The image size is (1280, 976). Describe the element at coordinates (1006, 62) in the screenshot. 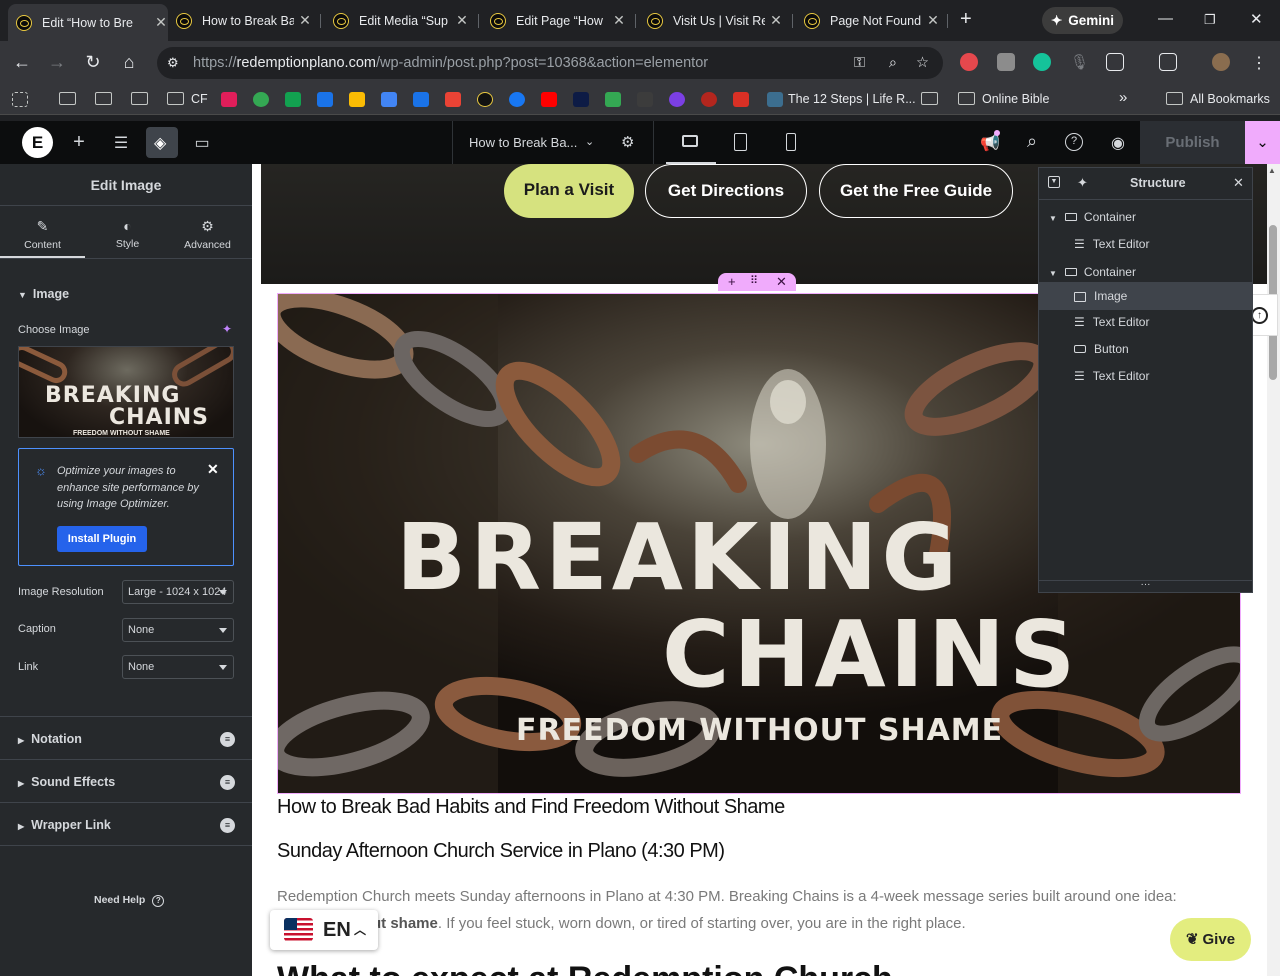

I see `r-extension-icon` at that location.